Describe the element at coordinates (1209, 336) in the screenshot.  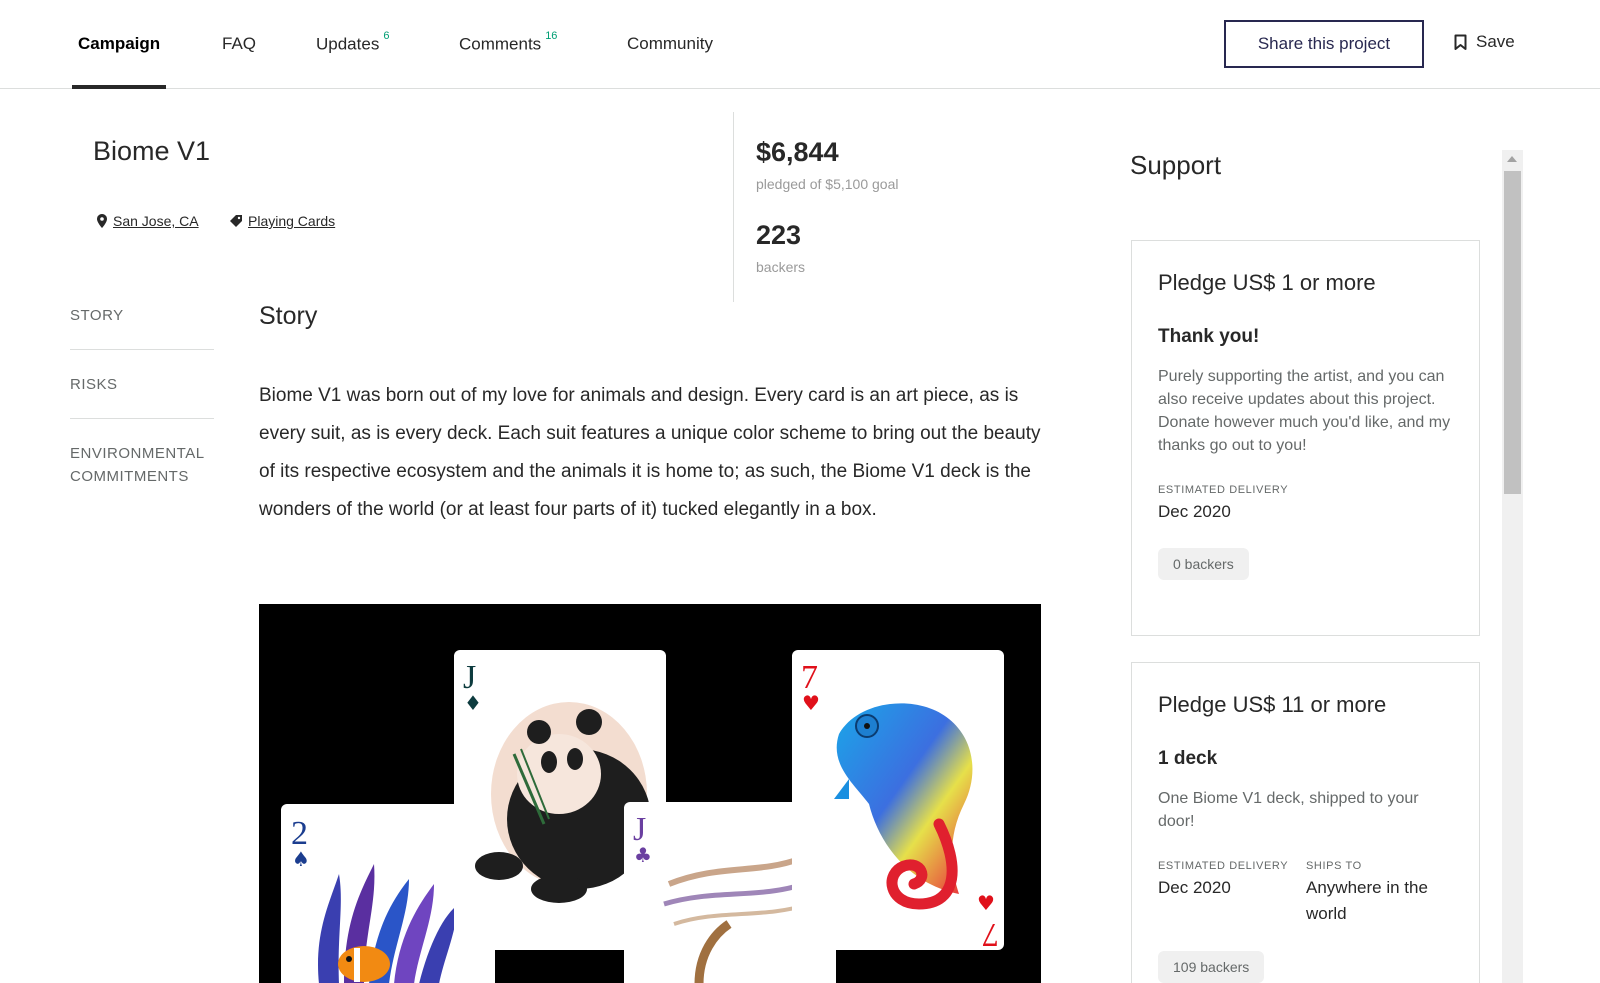
I see `reward-title: Thank you!` at that location.